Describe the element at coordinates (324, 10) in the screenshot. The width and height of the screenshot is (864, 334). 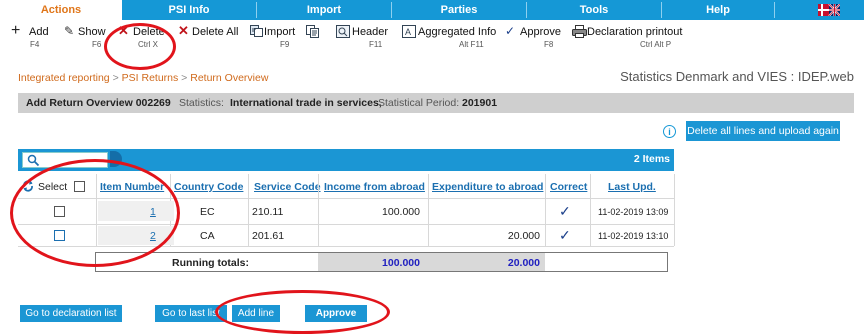
I see `tab-import: Import` at that location.